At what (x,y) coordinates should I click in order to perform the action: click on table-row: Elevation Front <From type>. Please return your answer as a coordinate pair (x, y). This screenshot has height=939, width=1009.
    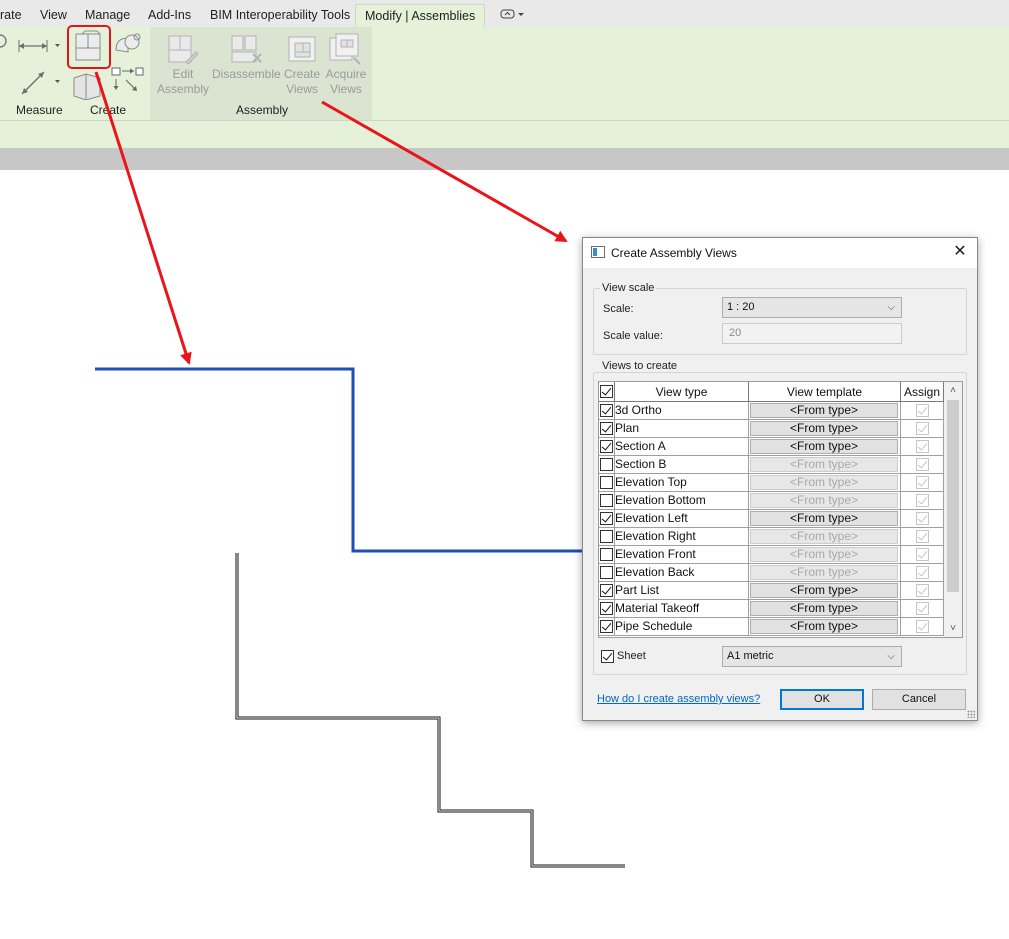
    Looking at the image, I should click on (771, 555).